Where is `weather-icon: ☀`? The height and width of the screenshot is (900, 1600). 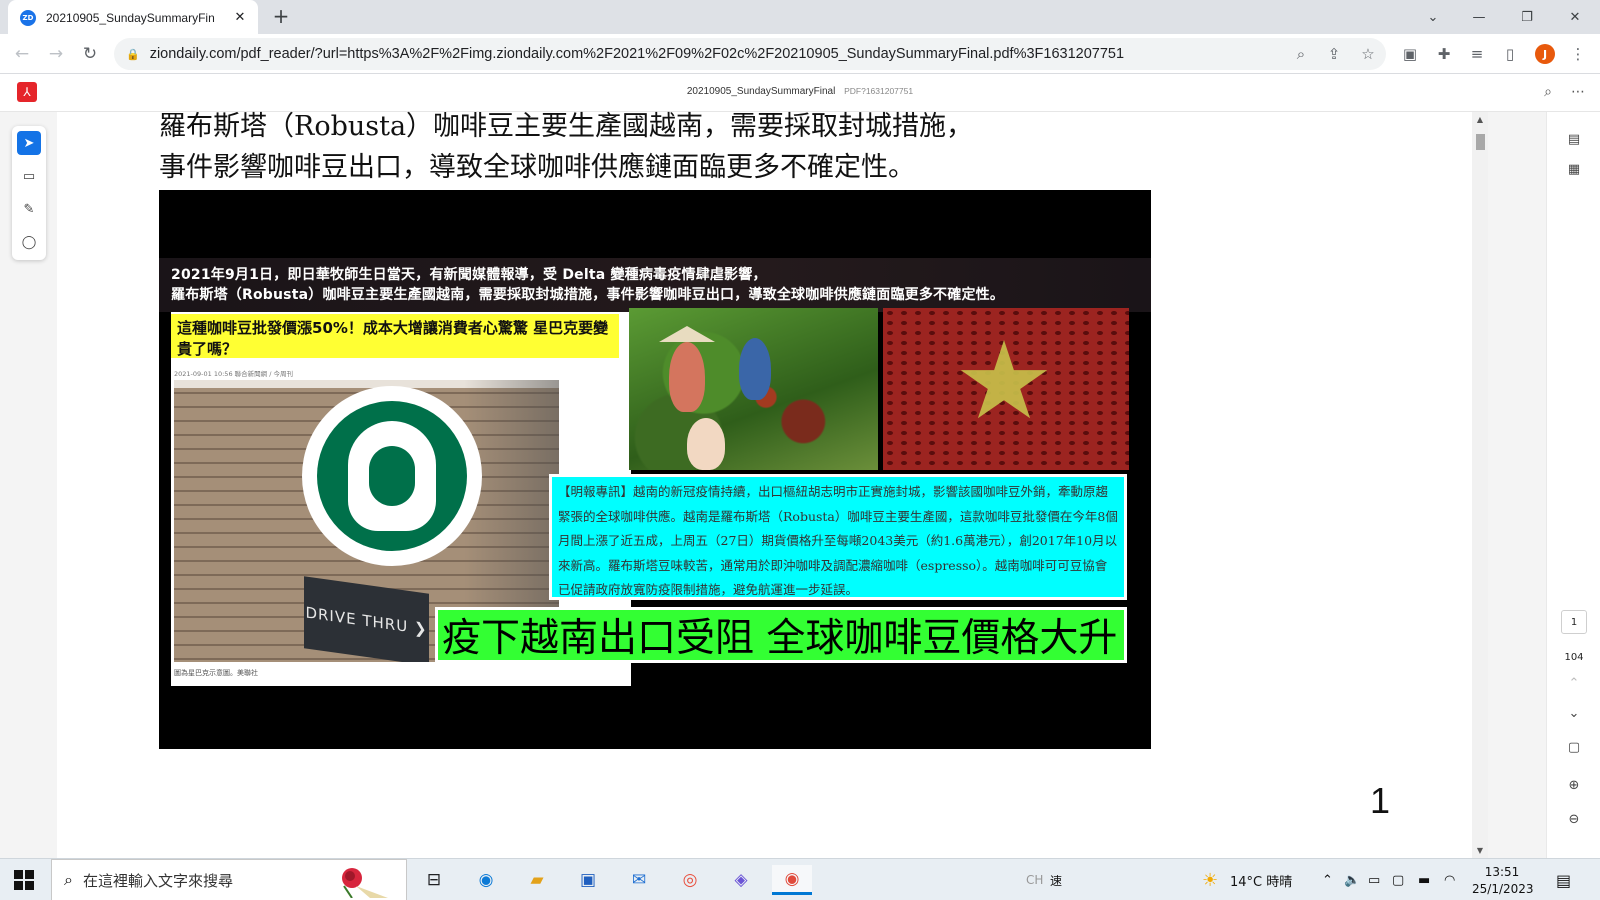
weather-icon: ☀ is located at coordinates (1210, 879).